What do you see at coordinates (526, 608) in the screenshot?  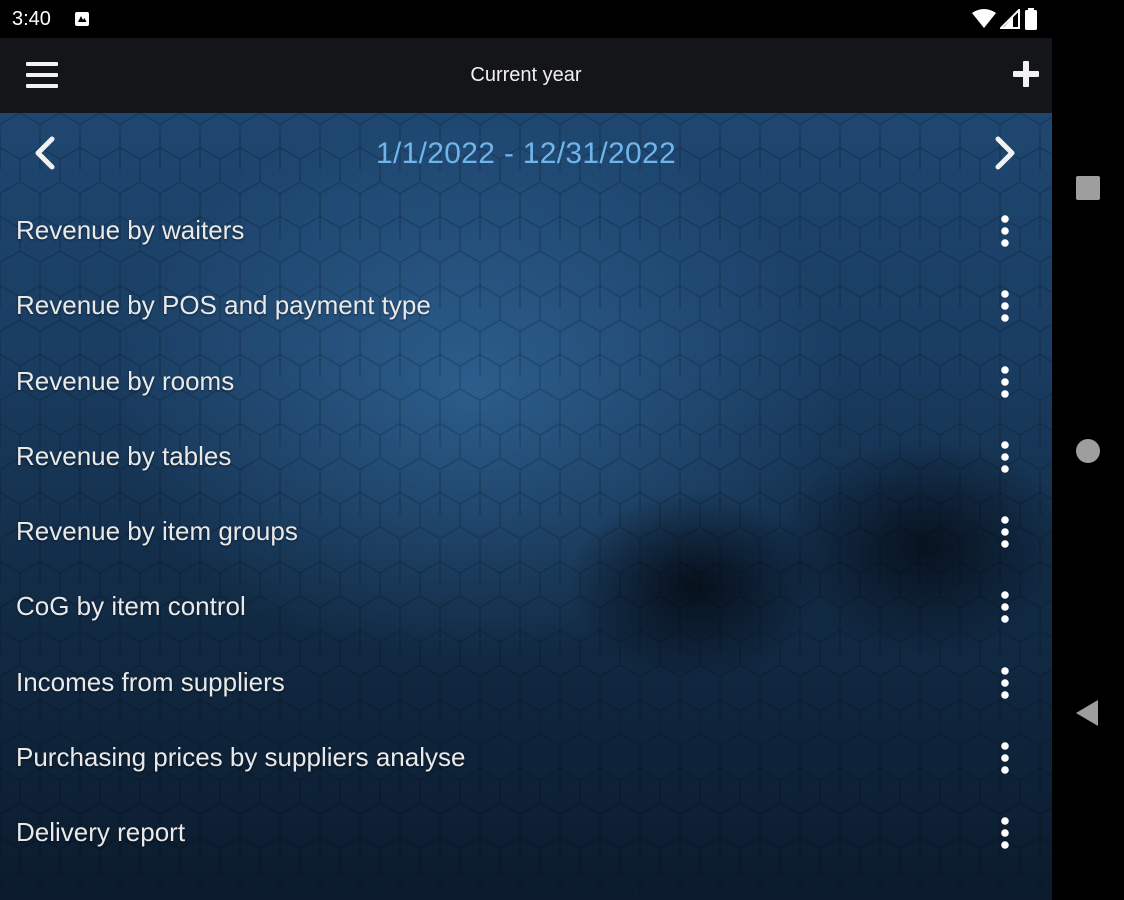 I see `list-item: CoG by item control` at bounding box center [526, 608].